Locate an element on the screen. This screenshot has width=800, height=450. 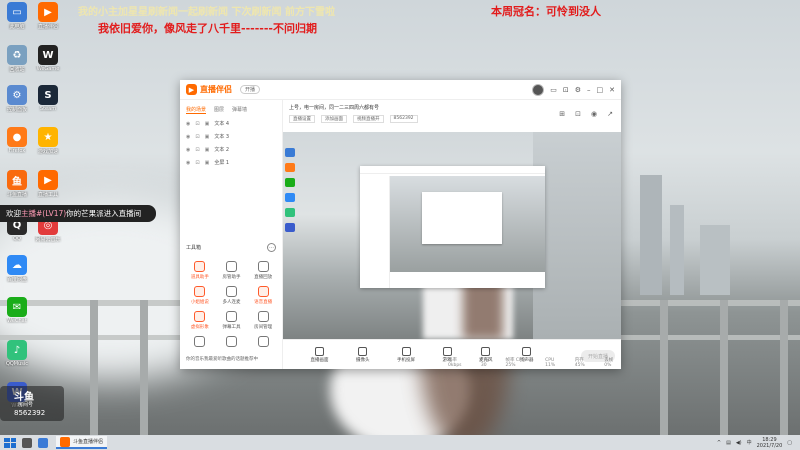
app-titlebar: ▶ 直播伴侣 开播 ▭ ⊡ ⚙ – □ ✕ is located at coordinates (400, 90).